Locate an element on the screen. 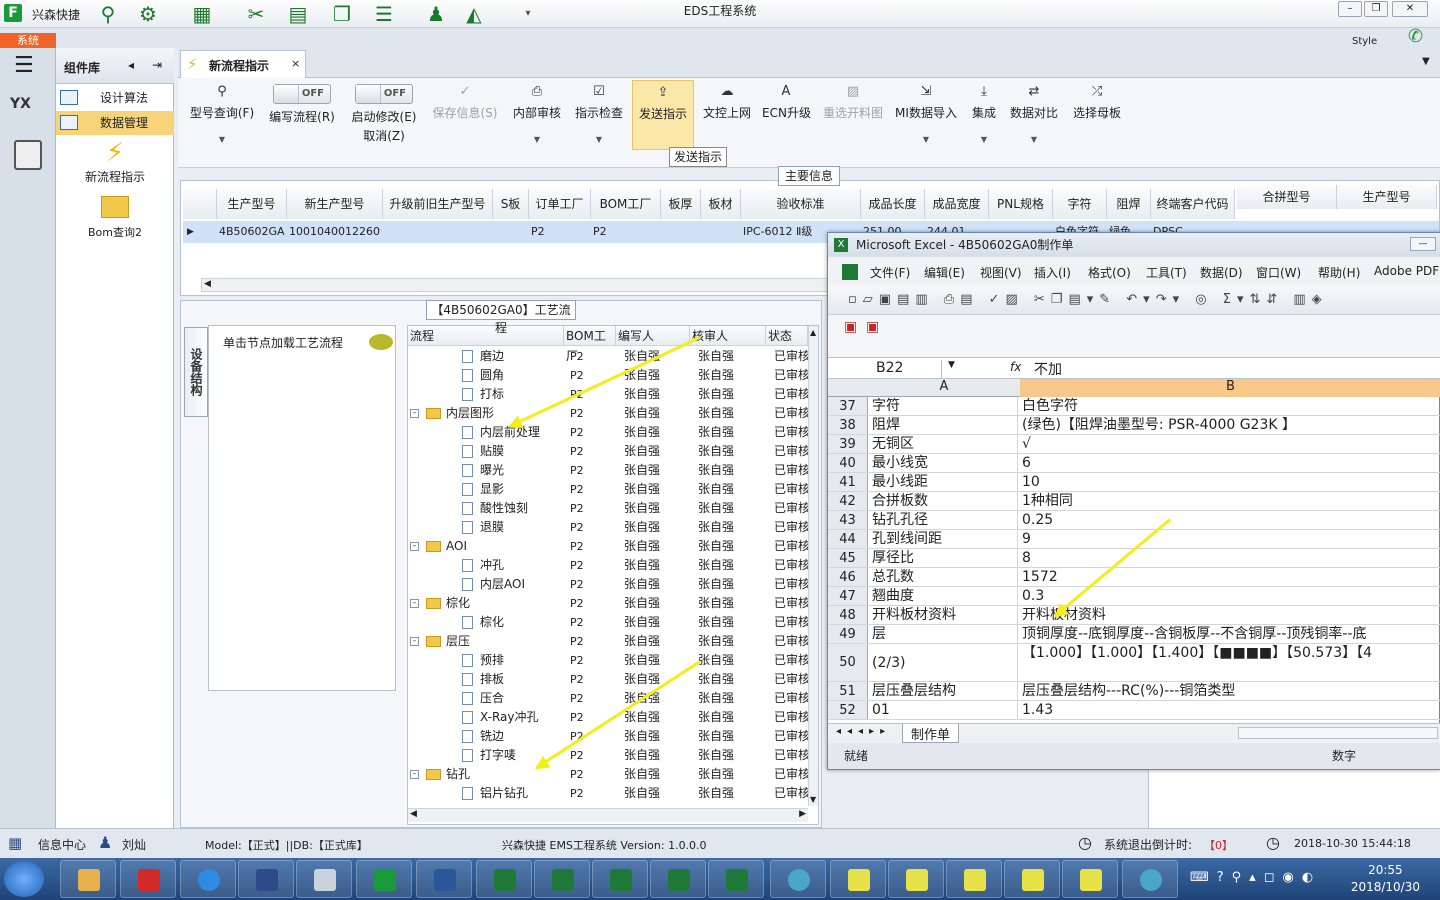 The image size is (1440, 900). column-header: 成品长度 is located at coordinates (893, 204).